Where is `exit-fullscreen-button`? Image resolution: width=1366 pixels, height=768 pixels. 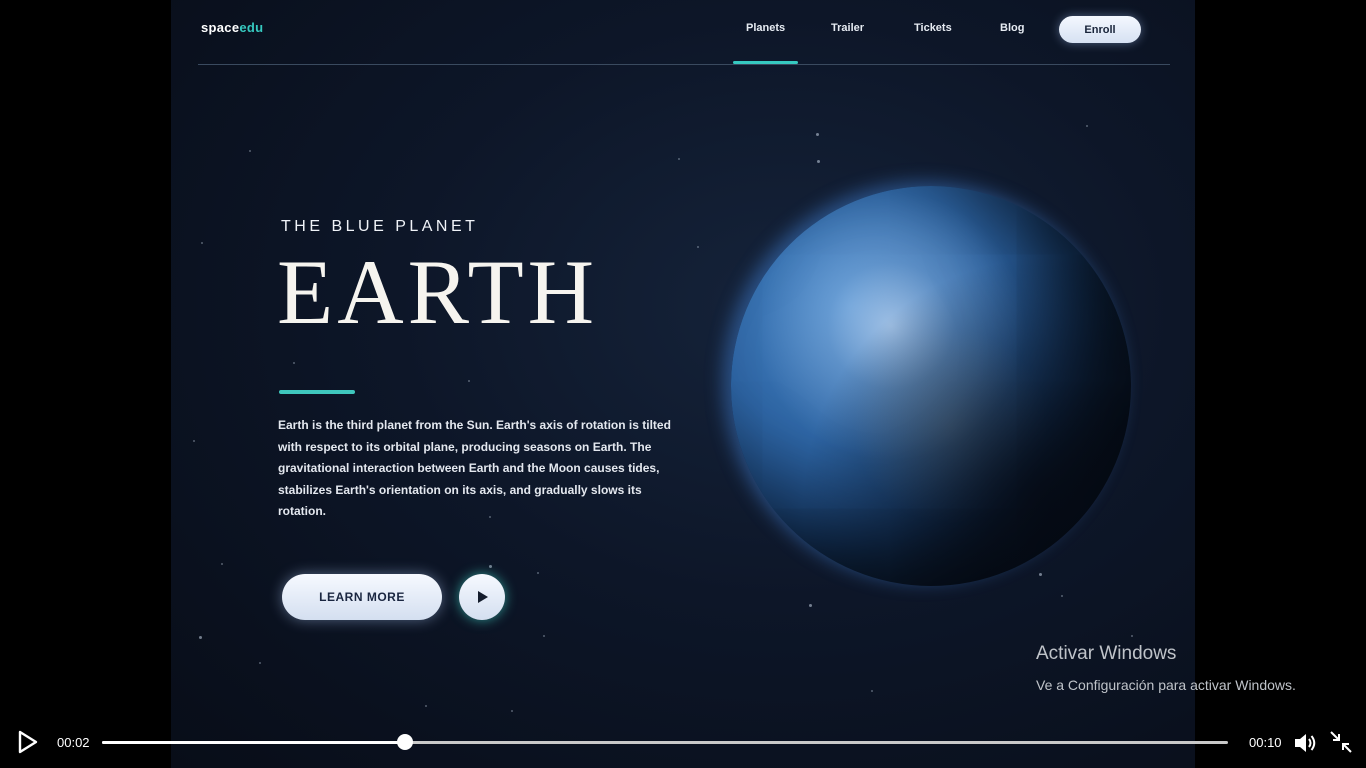
exit-fullscreen-button is located at coordinates (1341, 742).